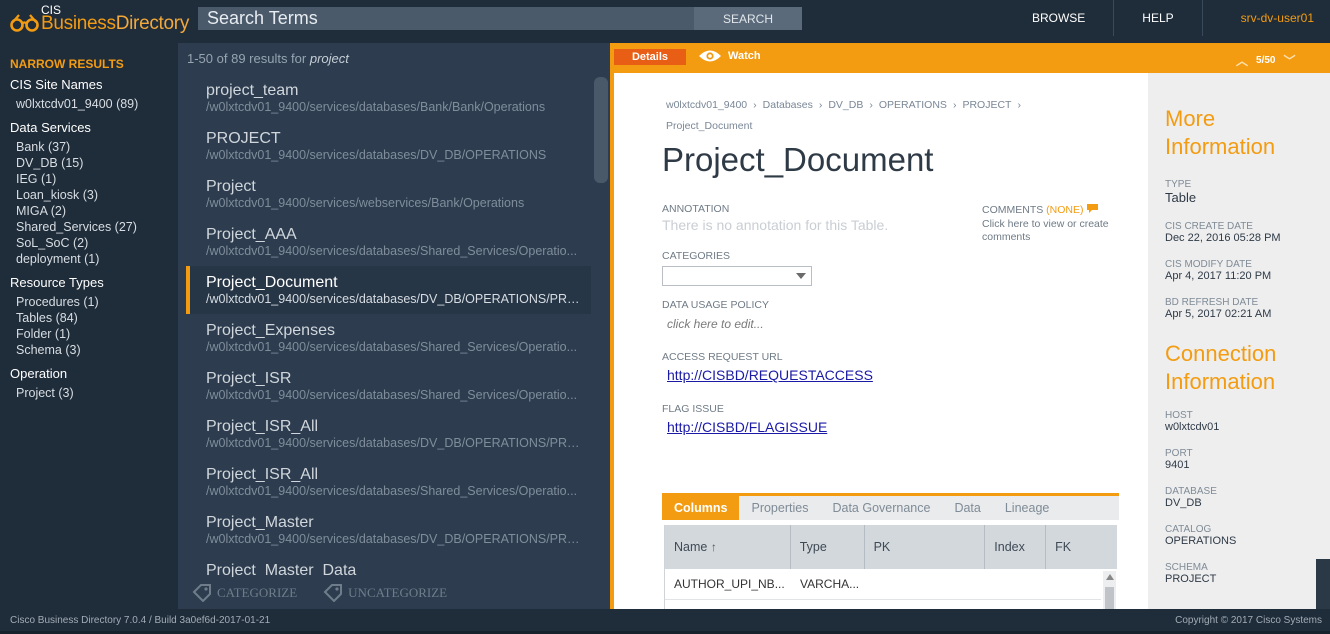  Describe the element at coordinates (94, 334) in the screenshot. I see `facet-option: Folder (1)` at that location.